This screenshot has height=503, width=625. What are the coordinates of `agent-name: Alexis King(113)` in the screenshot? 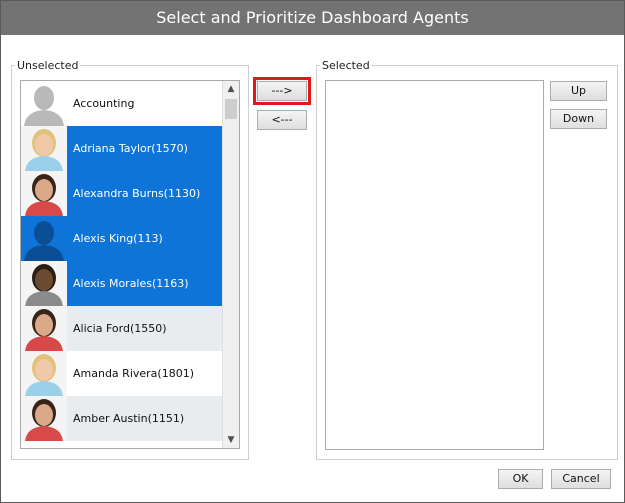 It's located at (118, 238).